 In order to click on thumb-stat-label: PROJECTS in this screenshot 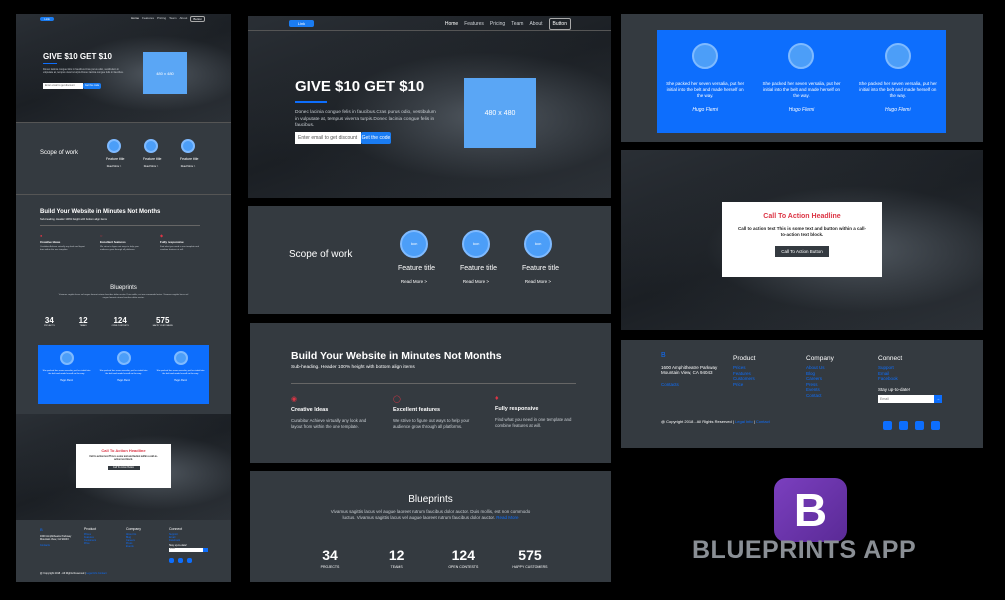, I will do `click(49, 326)`.